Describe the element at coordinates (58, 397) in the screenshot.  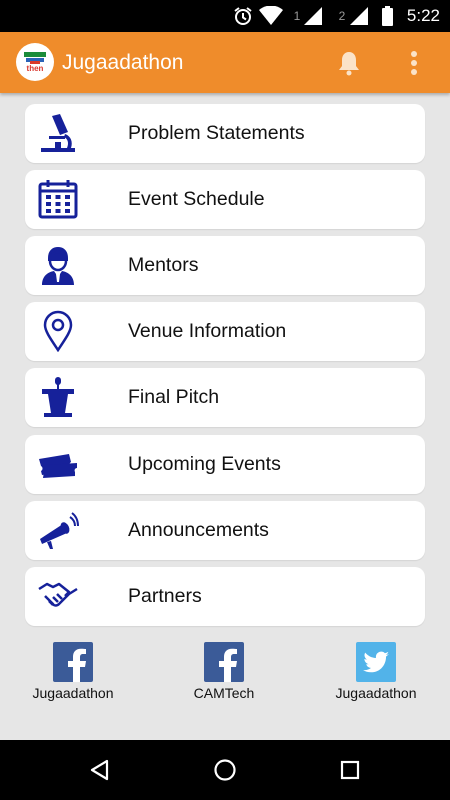
I see `podium-icon` at that location.